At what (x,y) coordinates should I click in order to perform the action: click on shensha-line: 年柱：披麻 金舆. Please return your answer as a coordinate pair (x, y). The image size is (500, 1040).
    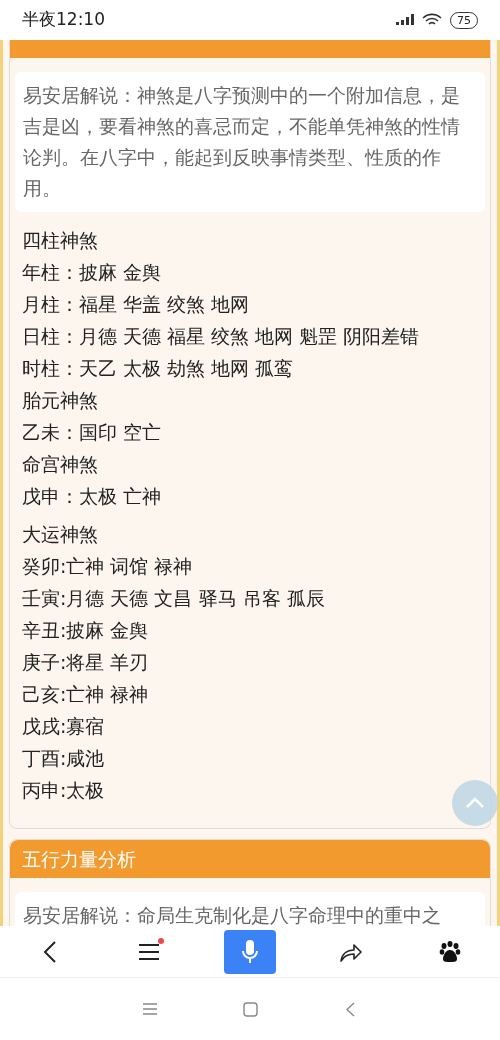
    Looking at the image, I should click on (92, 272).